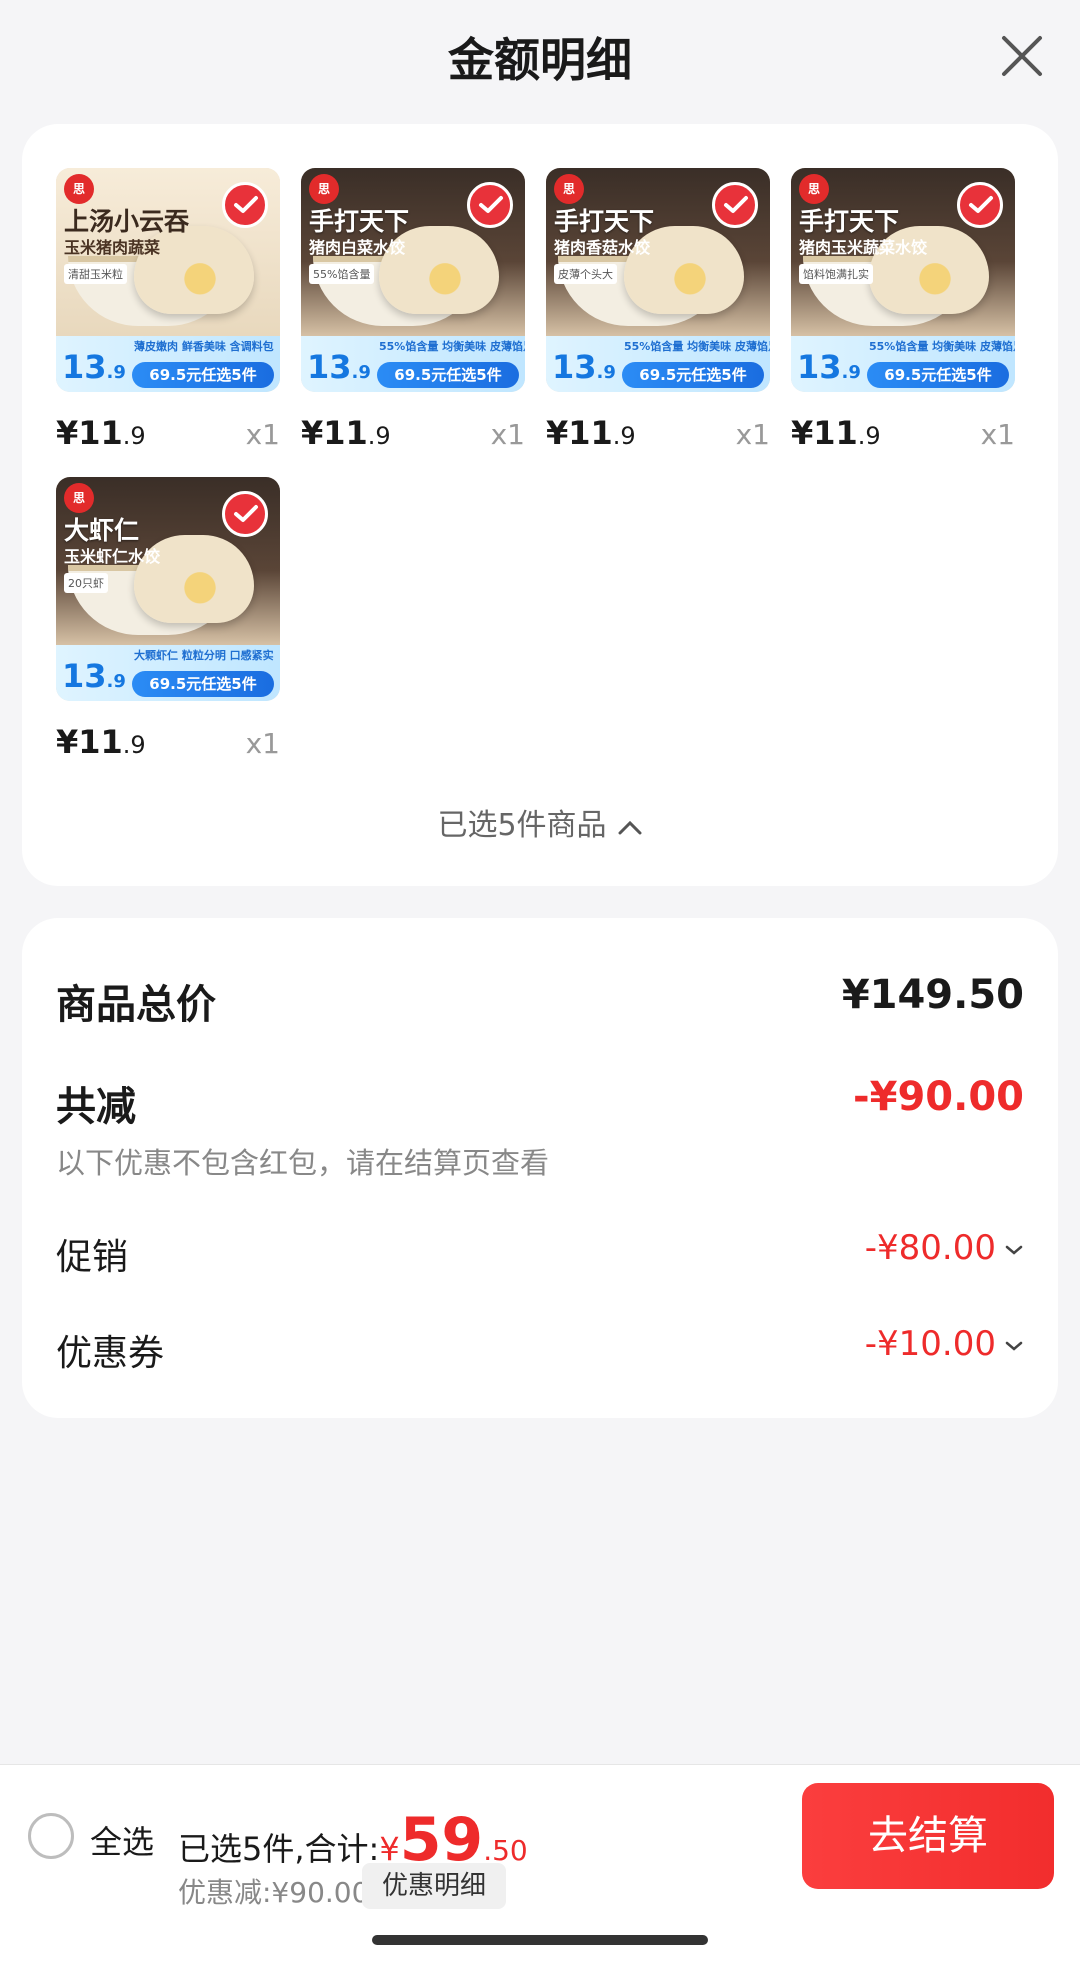  Describe the element at coordinates (342, 274) in the screenshot. I see `product-tag: 55%馅含量` at that location.